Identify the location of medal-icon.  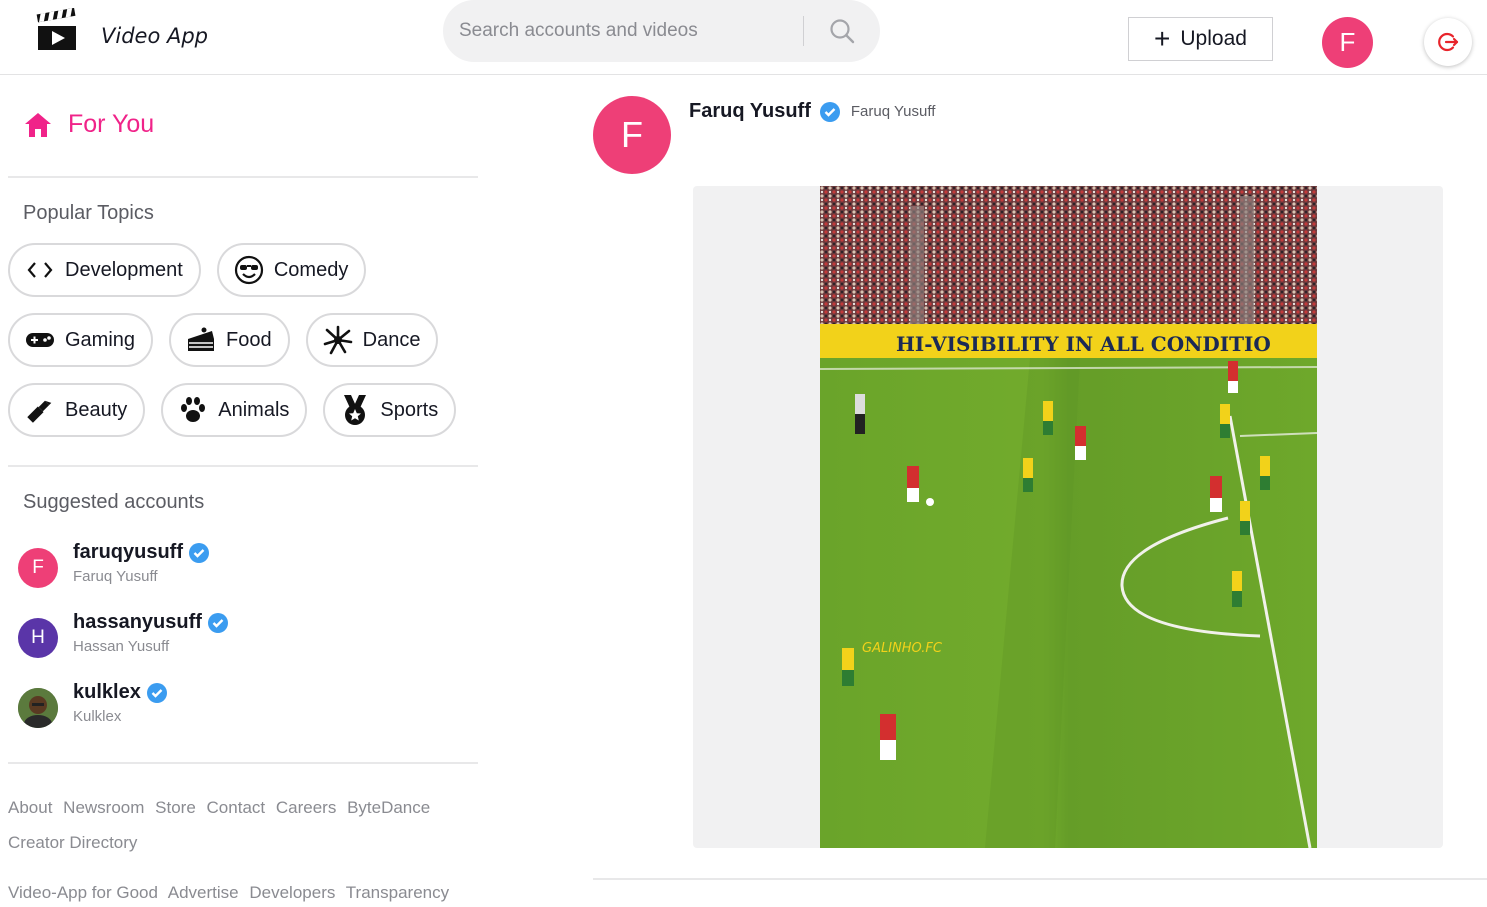
(355, 410).